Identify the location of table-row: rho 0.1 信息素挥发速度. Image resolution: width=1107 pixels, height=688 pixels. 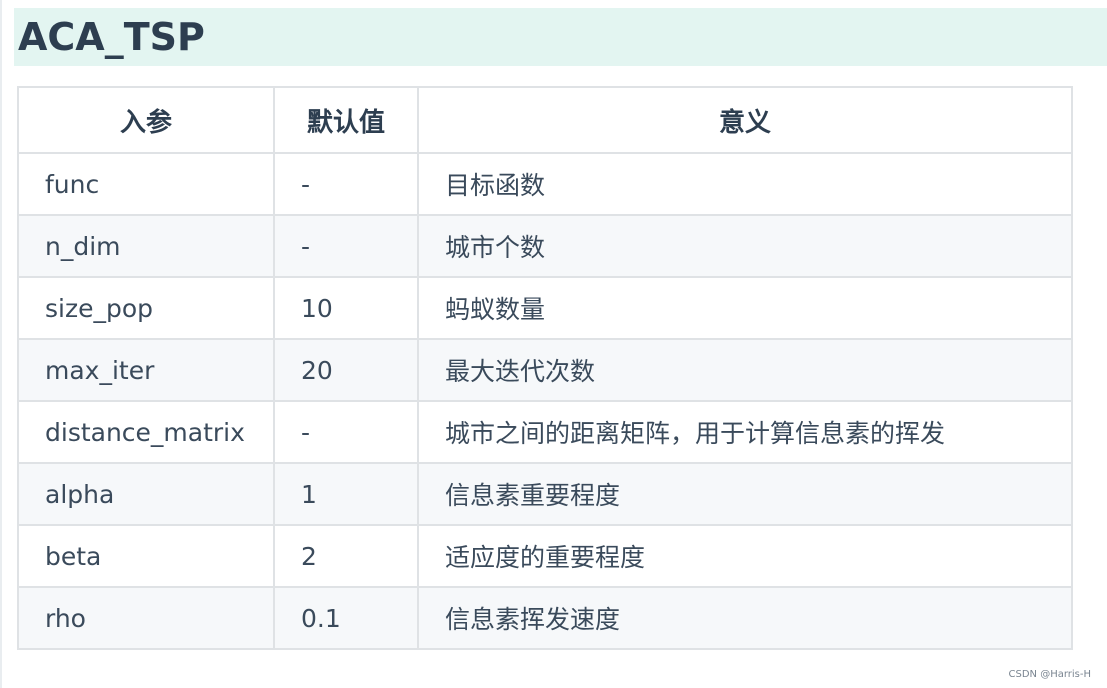
(545, 618).